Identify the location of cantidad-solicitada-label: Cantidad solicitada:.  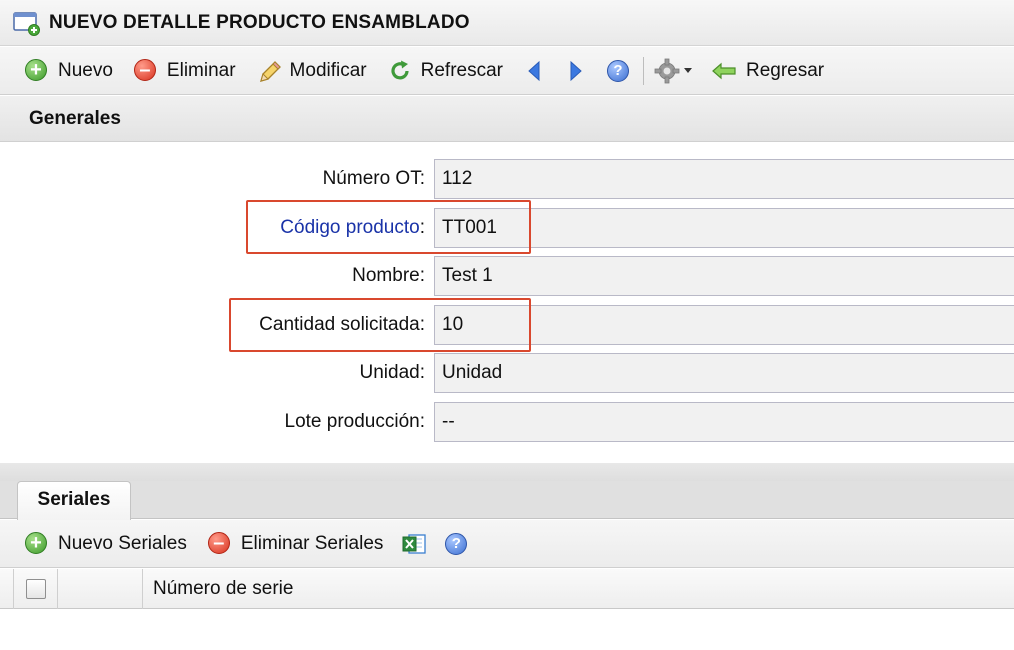
(342, 324).